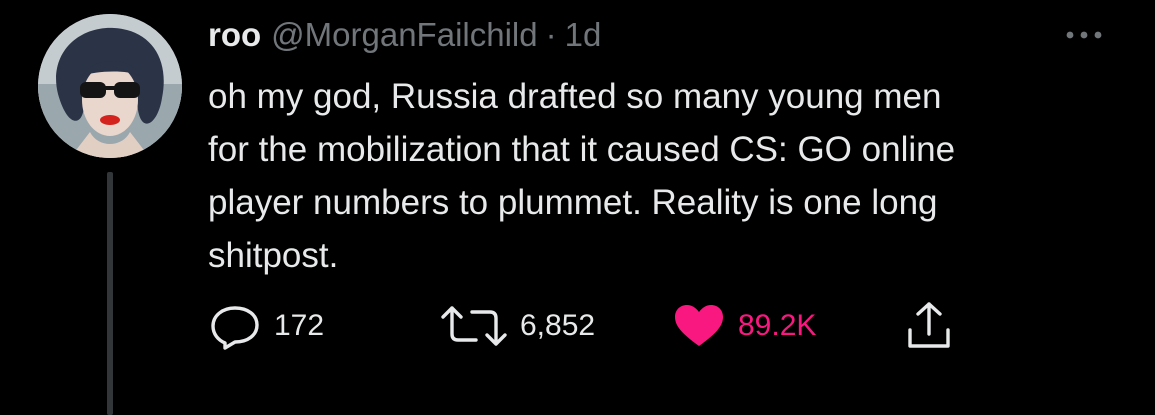 The width and height of the screenshot is (1155, 415). I want to click on tweet-header: roo @MorganFailchild · 1d, so click(404, 35).